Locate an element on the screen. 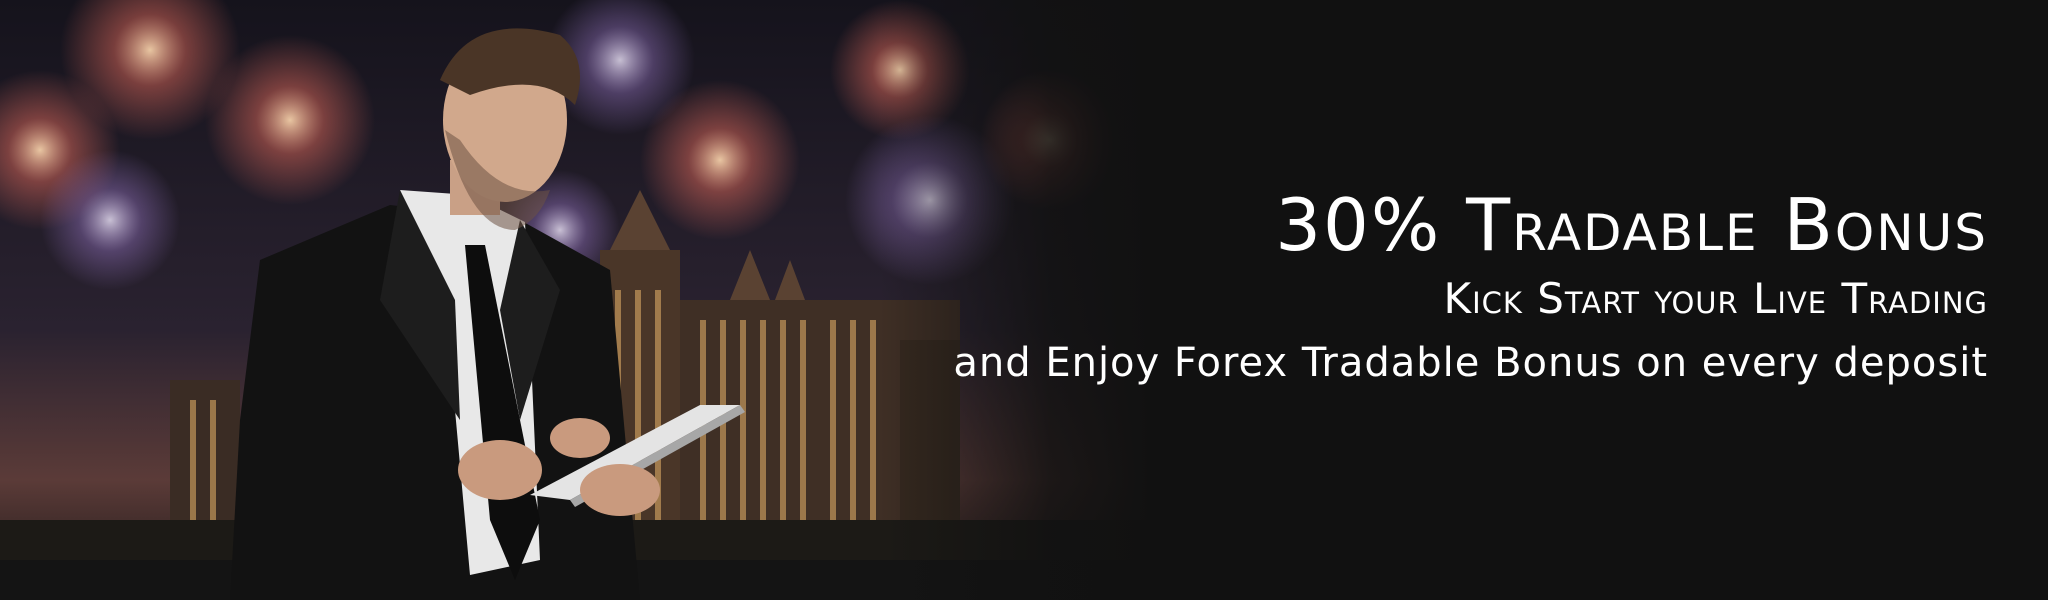 This screenshot has height=600, width=2048. subheadline: Kick Start your Live Trading is located at coordinates (1715, 298).